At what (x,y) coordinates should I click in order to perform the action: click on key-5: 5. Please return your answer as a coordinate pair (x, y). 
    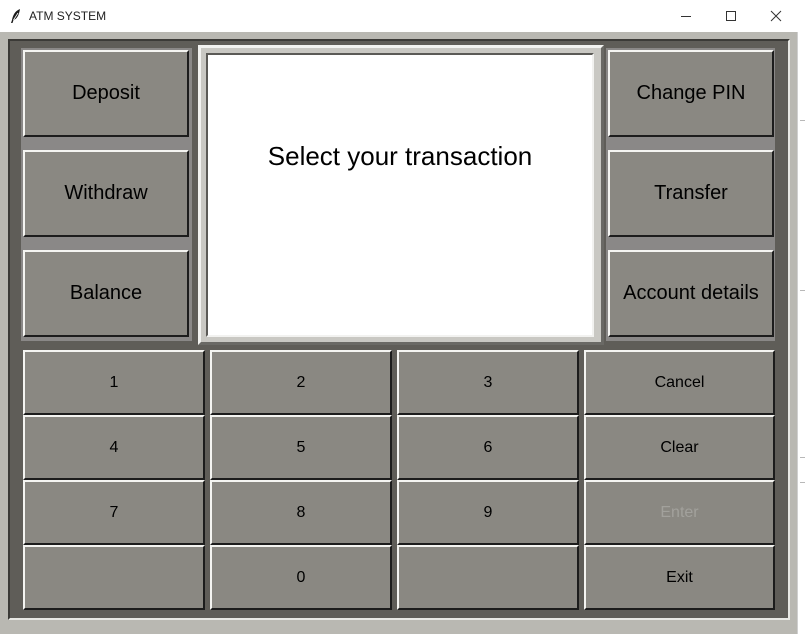
    Looking at the image, I should click on (301, 447).